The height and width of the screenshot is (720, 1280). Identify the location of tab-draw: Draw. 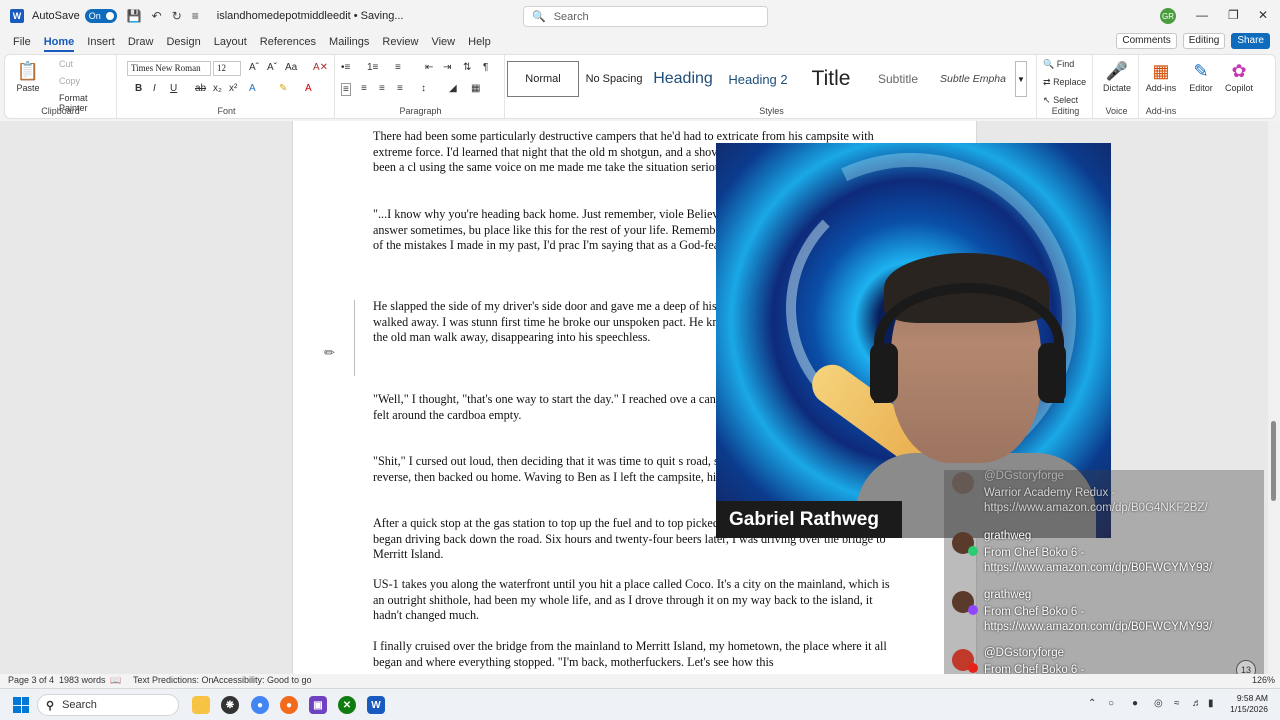
(141, 42).